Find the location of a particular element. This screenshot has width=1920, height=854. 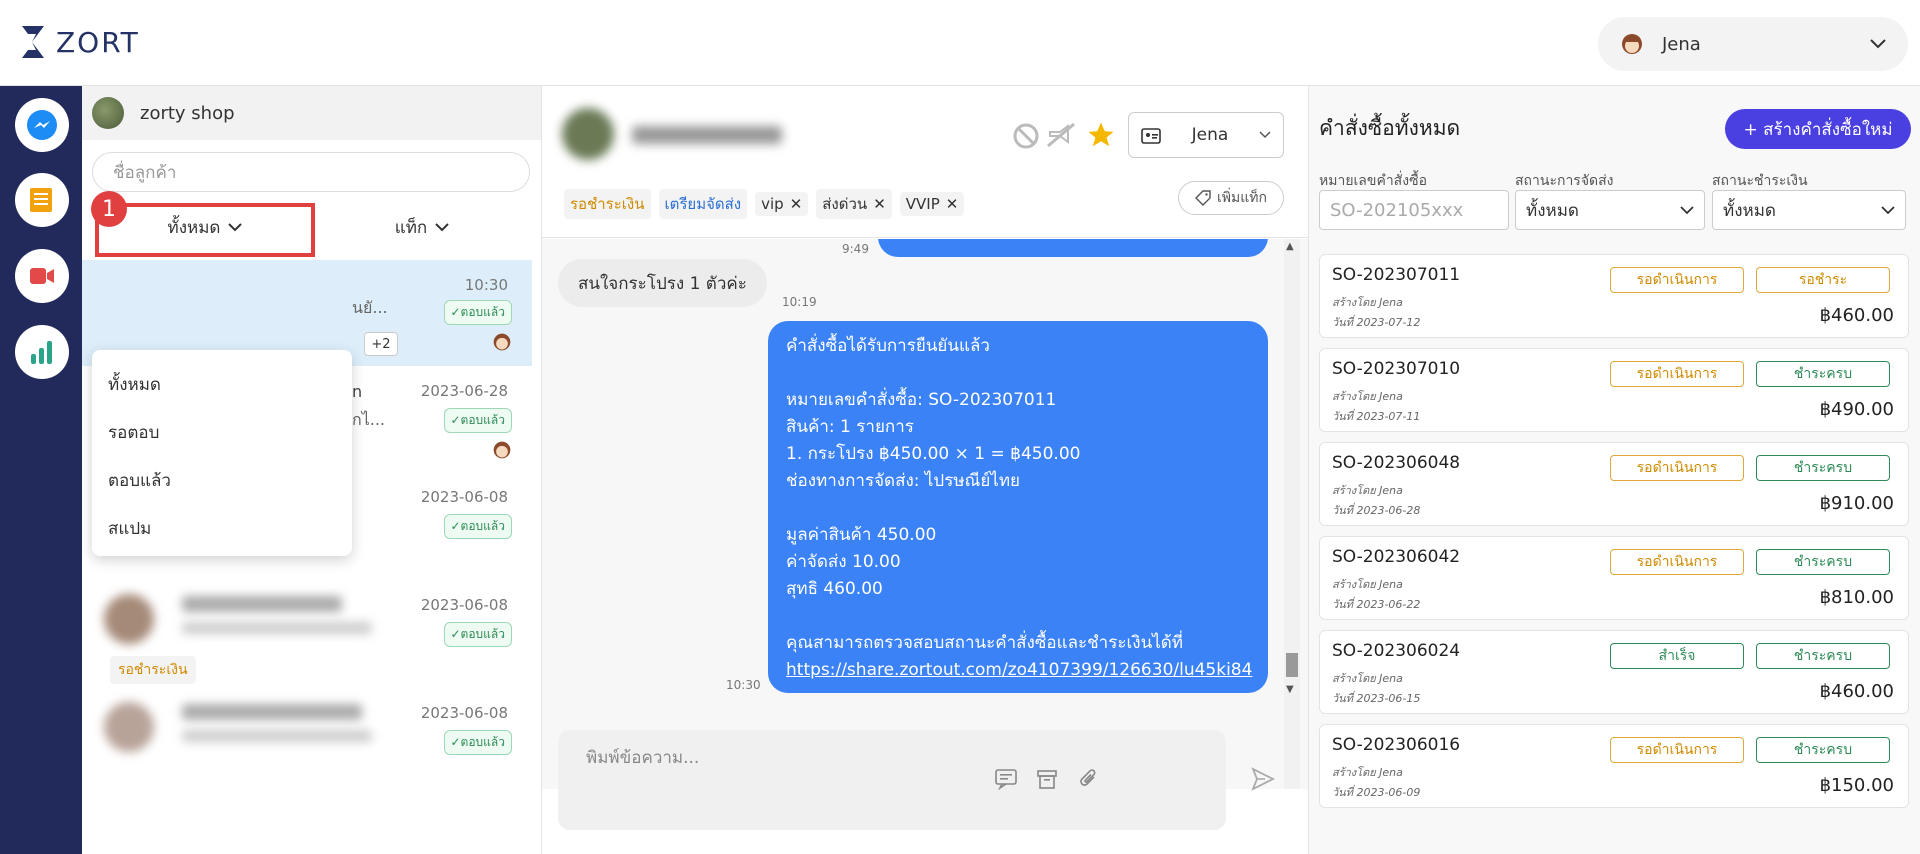

brand-name: ZORT is located at coordinates (98, 42).